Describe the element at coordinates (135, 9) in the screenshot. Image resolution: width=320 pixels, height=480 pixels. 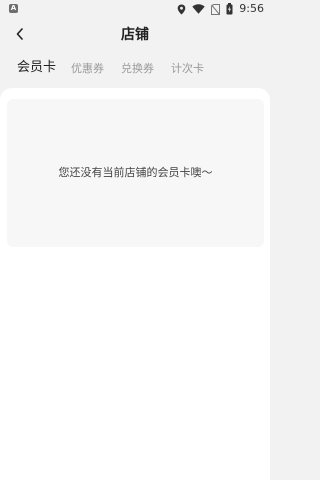
I see `status-bar: A 9:56` at that location.